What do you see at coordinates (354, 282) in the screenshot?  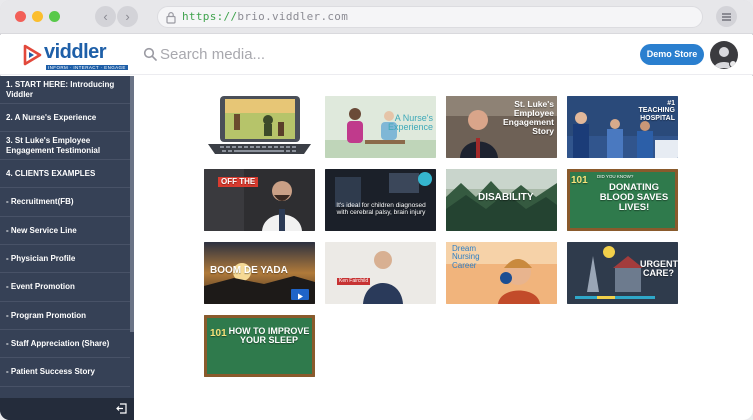 I see `speaker-name-label: Ken Fairchild` at bounding box center [354, 282].